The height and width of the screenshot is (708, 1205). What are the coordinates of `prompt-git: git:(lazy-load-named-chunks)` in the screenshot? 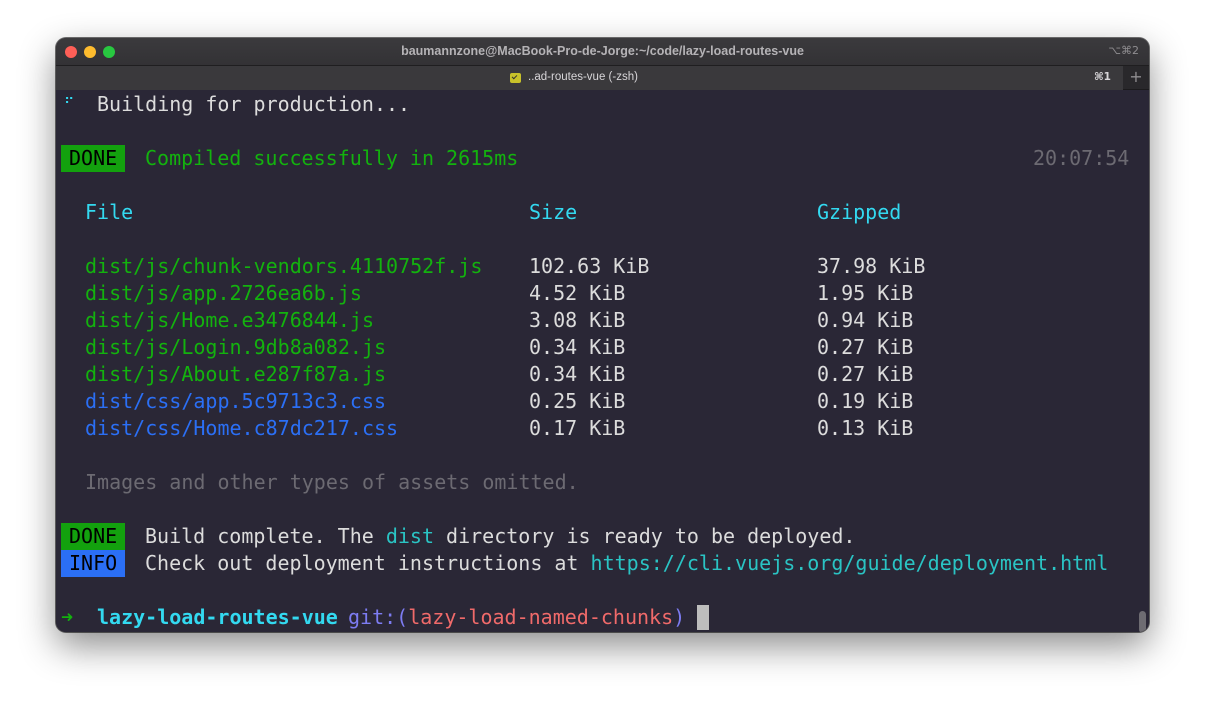 It's located at (516, 617).